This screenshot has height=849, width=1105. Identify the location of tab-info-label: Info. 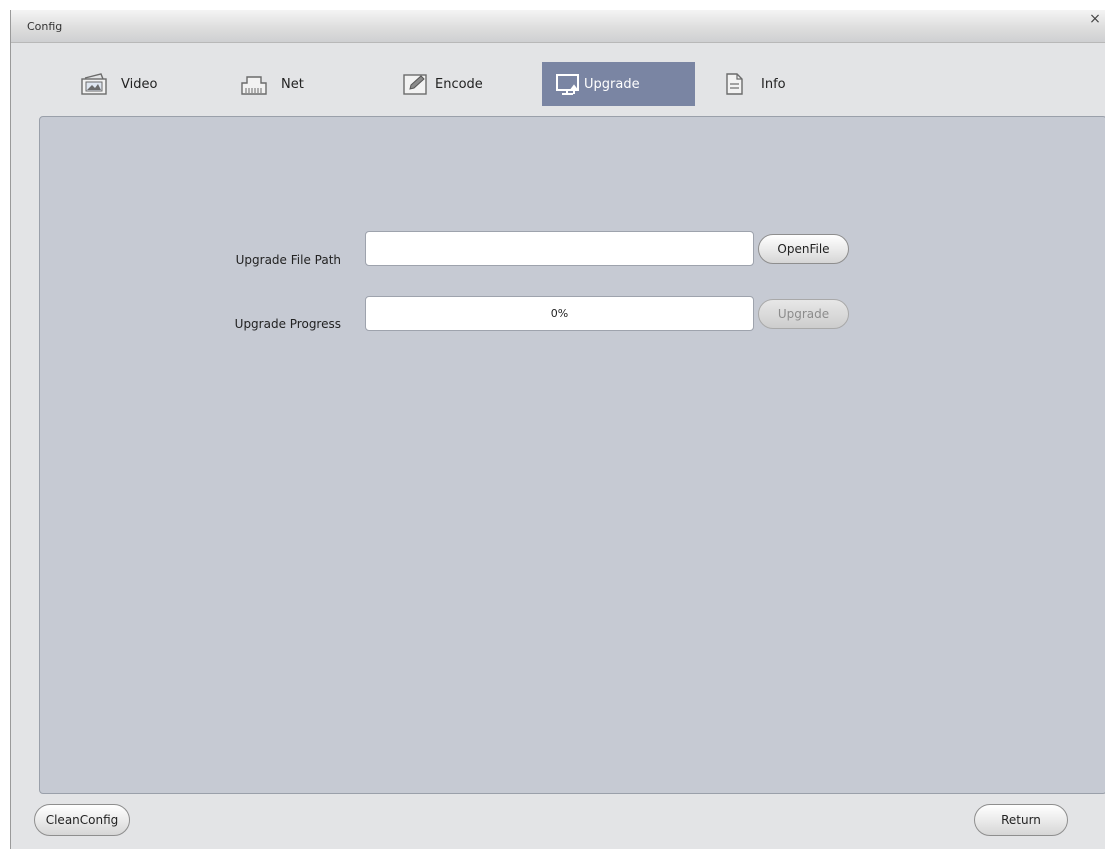
(773, 84).